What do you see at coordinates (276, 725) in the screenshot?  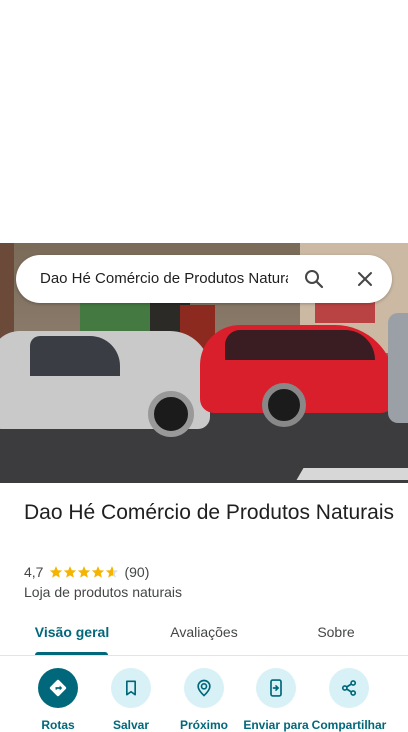 I see `send-to-phone-label: Enviar para` at bounding box center [276, 725].